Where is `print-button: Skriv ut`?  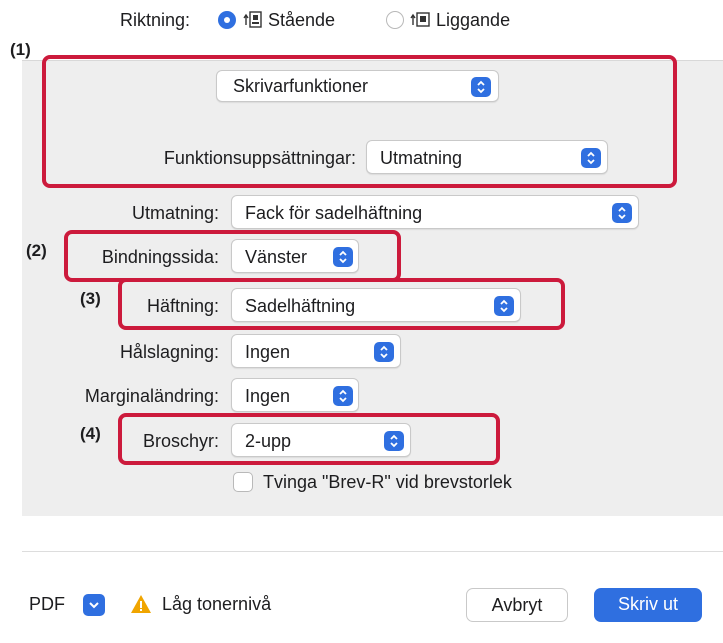
print-button: Skriv ut is located at coordinates (648, 605).